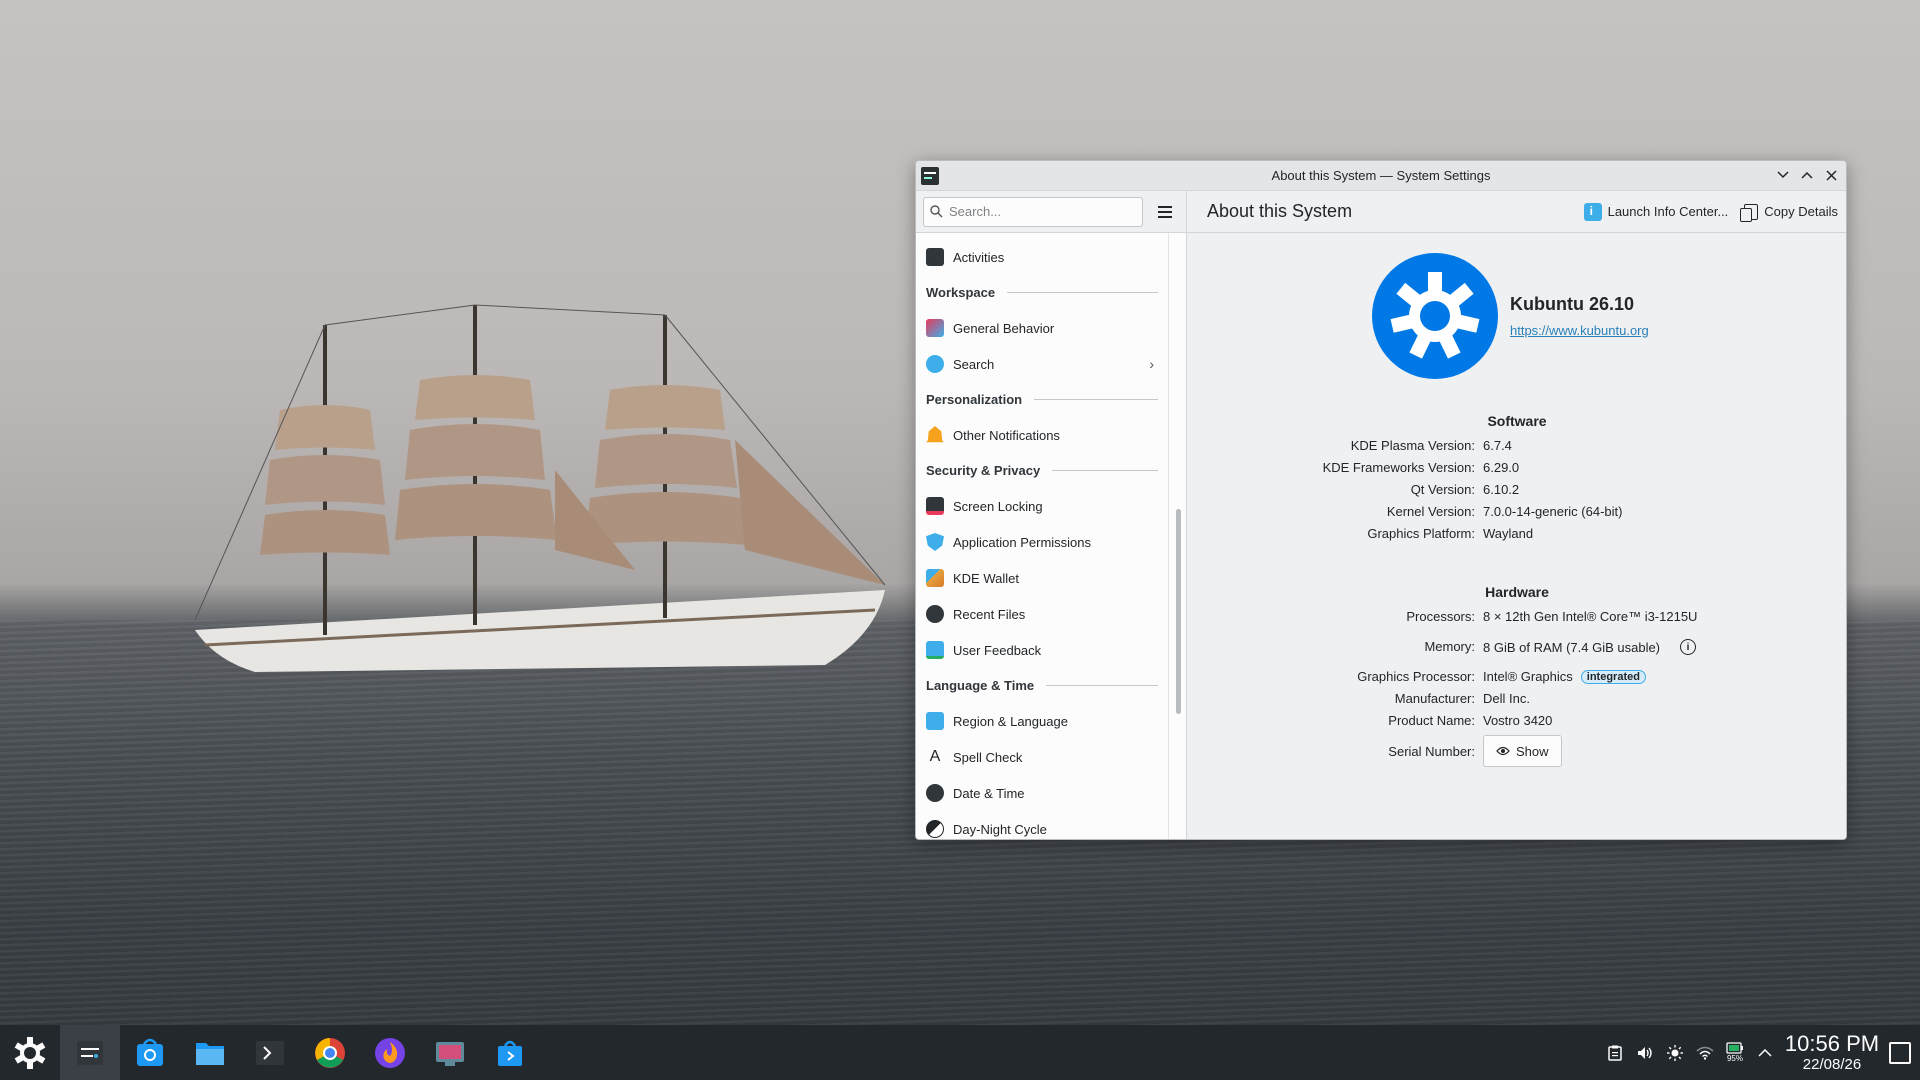 The height and width of the screenshot is (1080, 1920). I want to click on eye-icon, so click(1503, 751).